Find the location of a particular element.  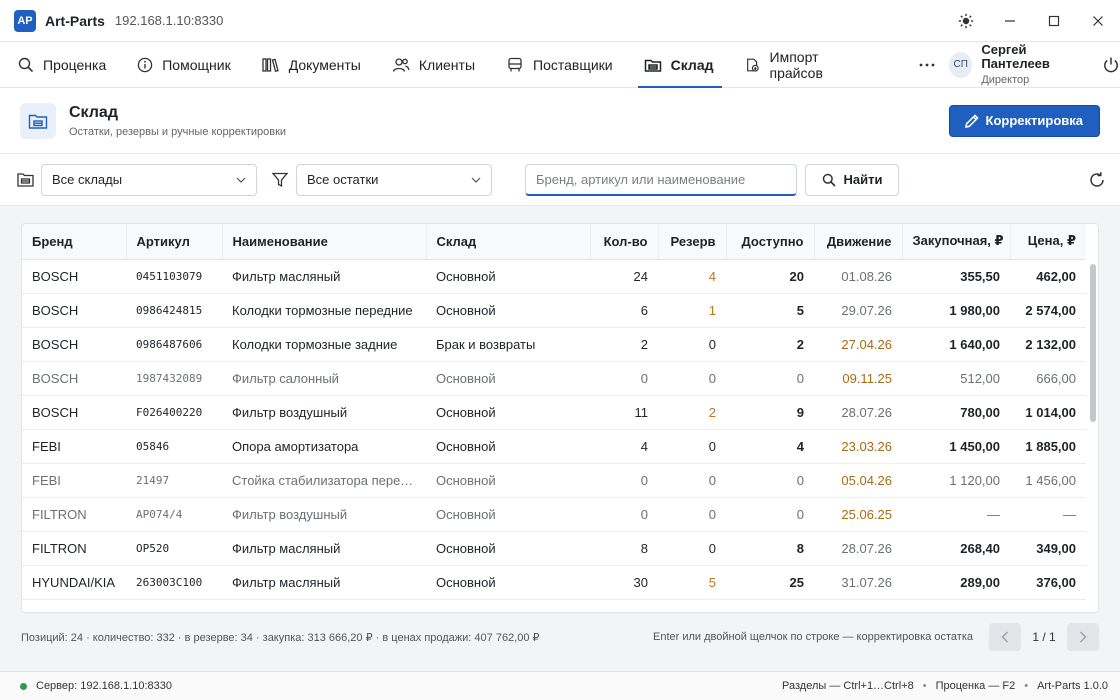

nav-item-price-import: Импорт прайсов is located at coordinates (806, 64).